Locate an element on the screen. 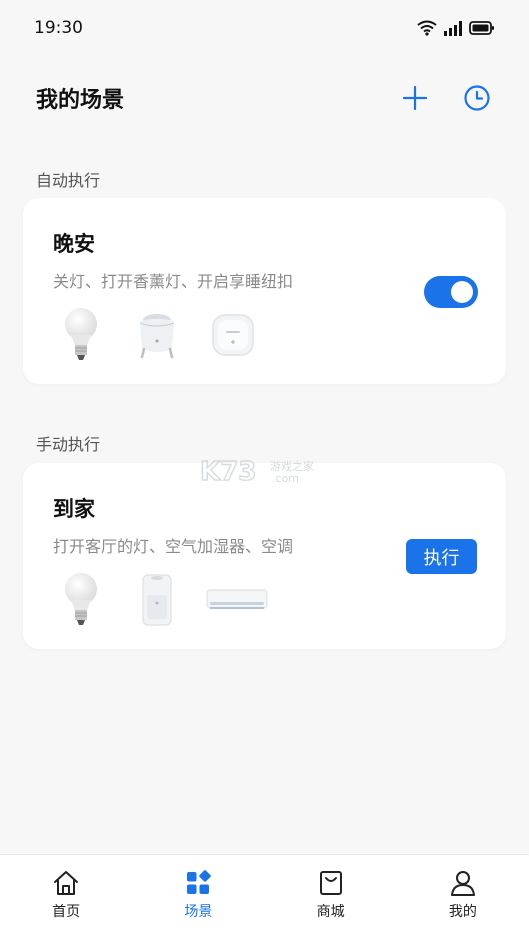 The width and height of the screenshot is (529, 940). air-conditioner-icon is located at coordinates (237, 599).